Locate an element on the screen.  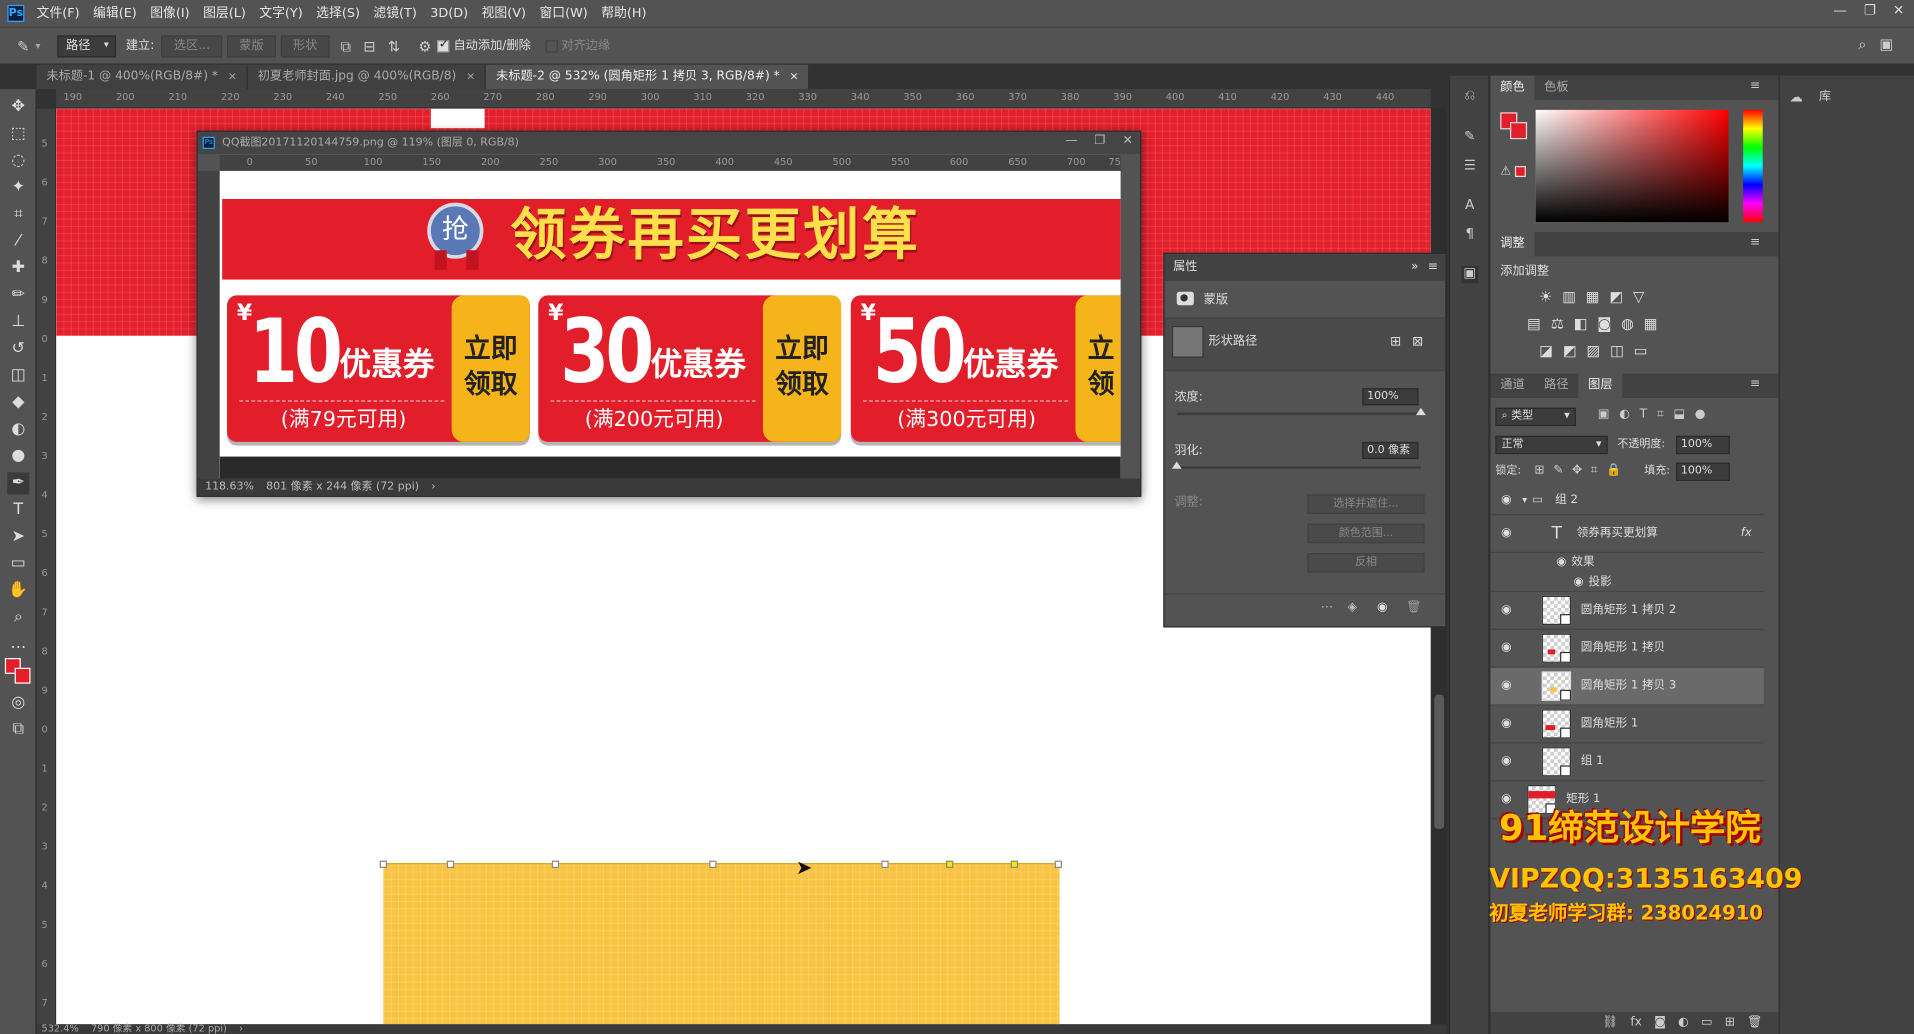
auto-add-delete-checkbox is located at coordinates (443, 45).